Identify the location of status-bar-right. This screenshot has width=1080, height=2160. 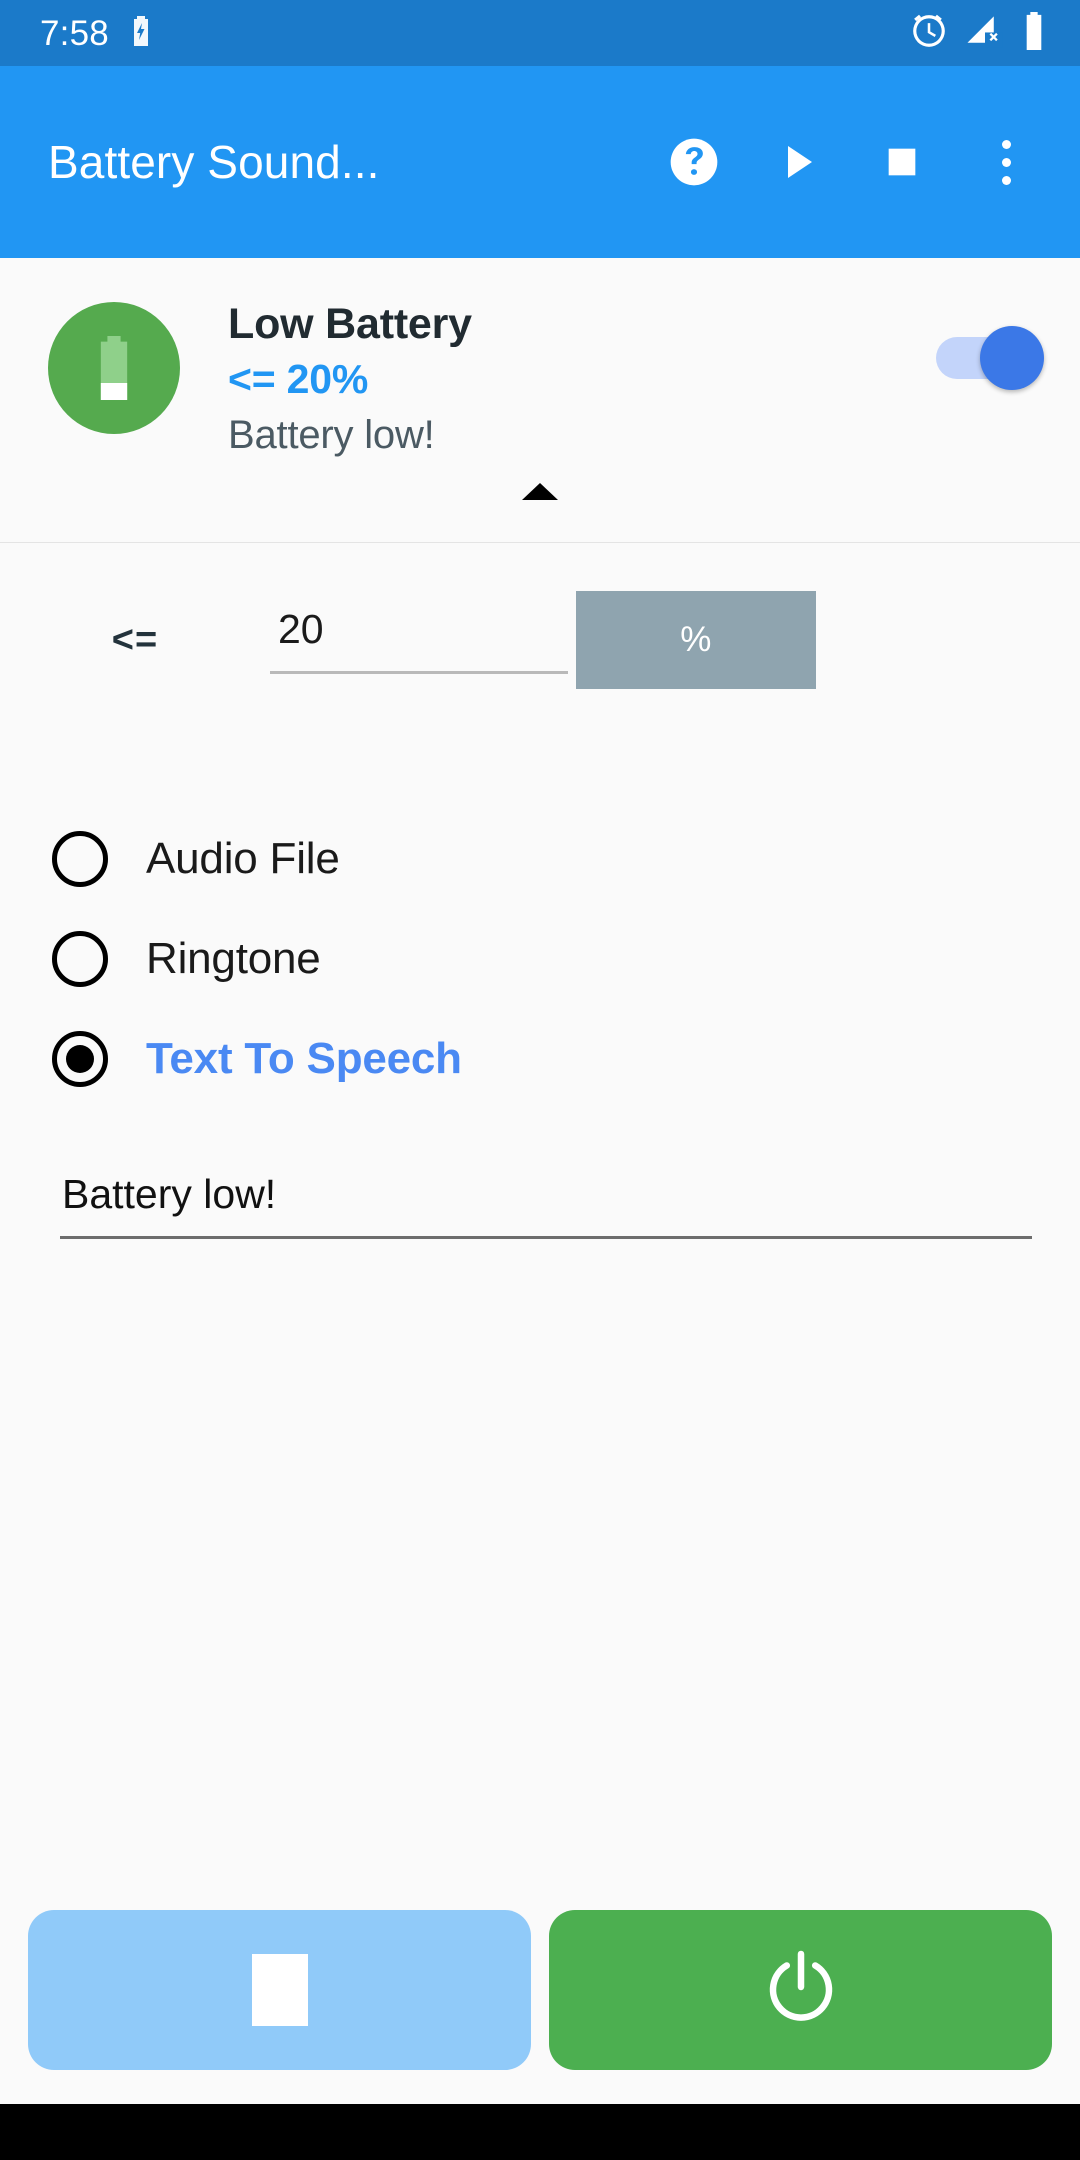
(978, 33).